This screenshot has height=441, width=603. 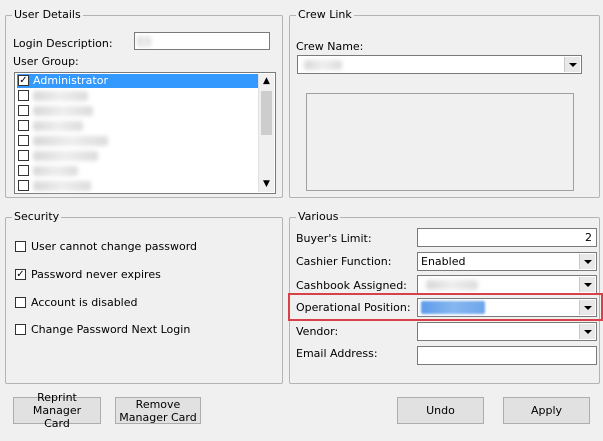 I want to click on cashbook-assigned-dropdown-arrow, so click(x=587, y=284).